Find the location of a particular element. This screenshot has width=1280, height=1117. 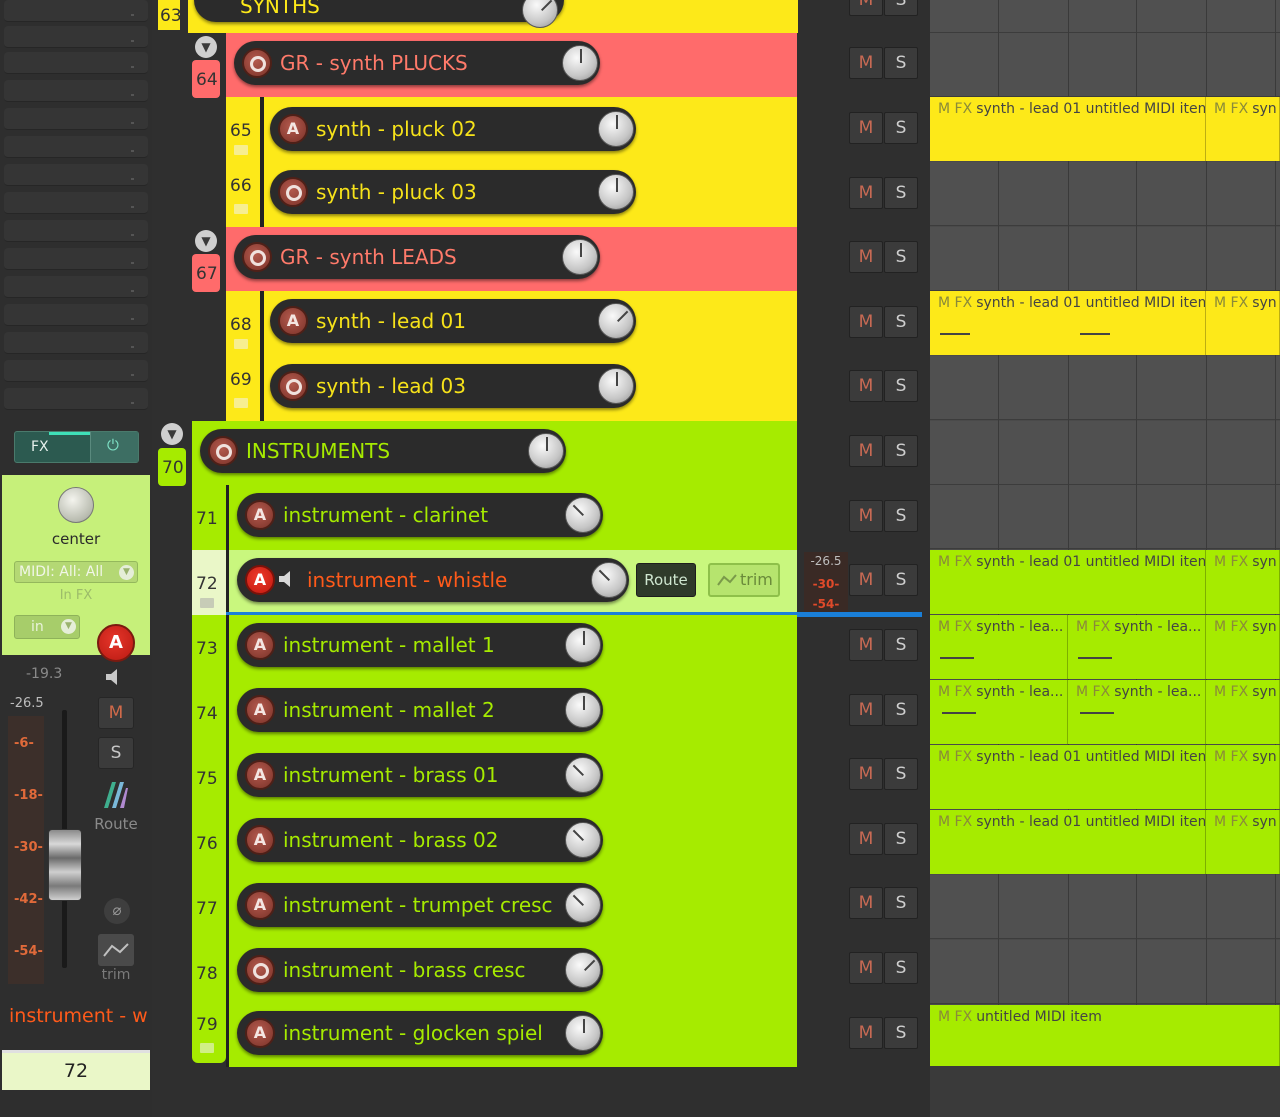

track-row: A instrument - trumpet cresc is located at coordinates (511, 907).